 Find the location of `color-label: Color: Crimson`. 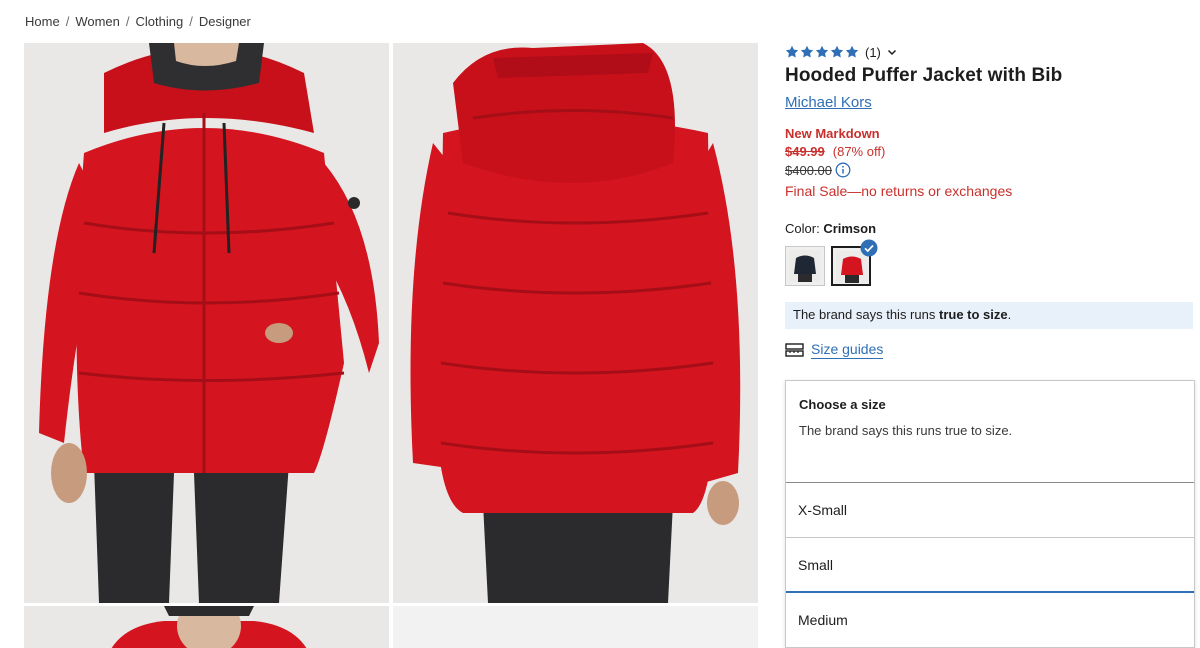

color-label: Color: Crimson is located at coordinates (990, 228).